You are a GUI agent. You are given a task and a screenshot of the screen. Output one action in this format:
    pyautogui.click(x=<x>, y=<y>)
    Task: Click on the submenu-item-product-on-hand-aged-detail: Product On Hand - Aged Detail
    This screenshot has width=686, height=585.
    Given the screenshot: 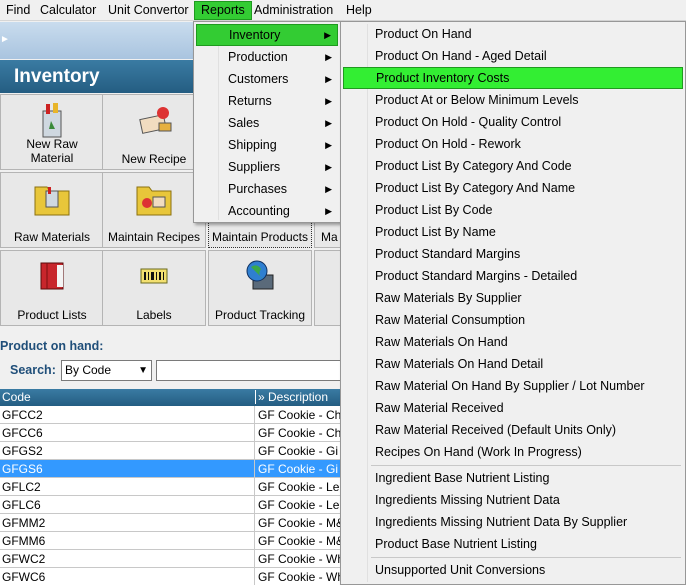 What is the action you would take?
    pyautogui.click(x=513, y=56)
    